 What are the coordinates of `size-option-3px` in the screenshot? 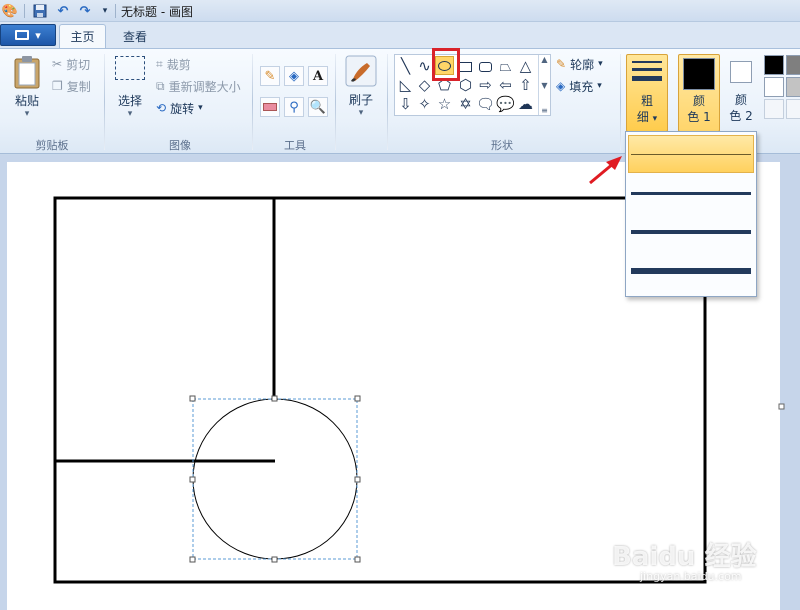 It's located at (691, 193).